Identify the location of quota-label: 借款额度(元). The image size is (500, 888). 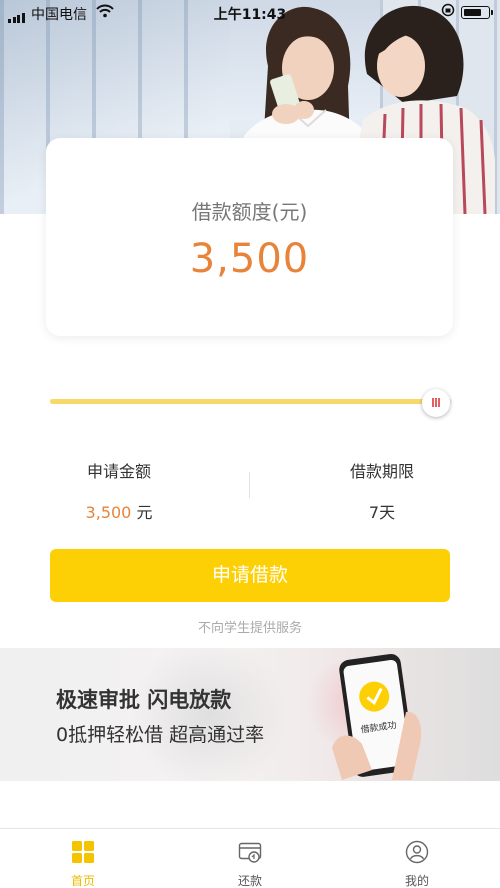
(249, 212).